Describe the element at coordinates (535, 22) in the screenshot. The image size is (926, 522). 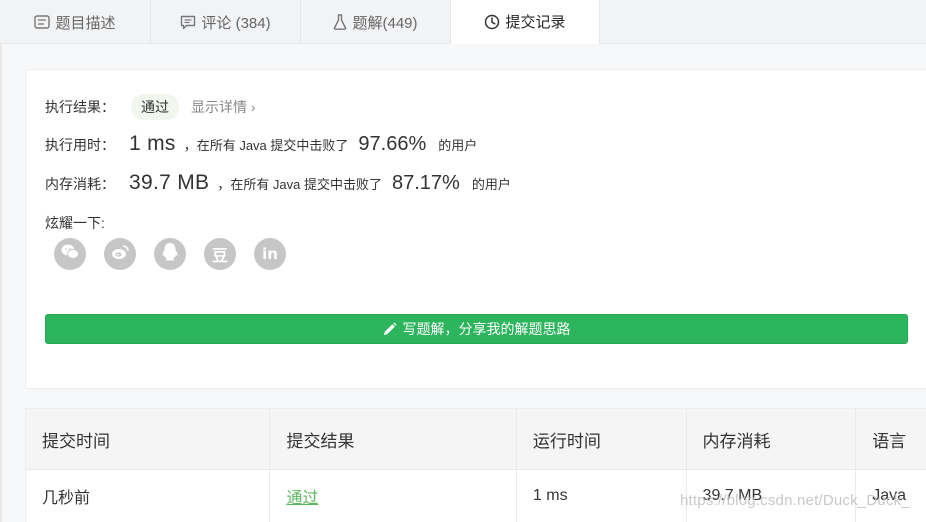
I see `tab-label: 提交记录` at that location.